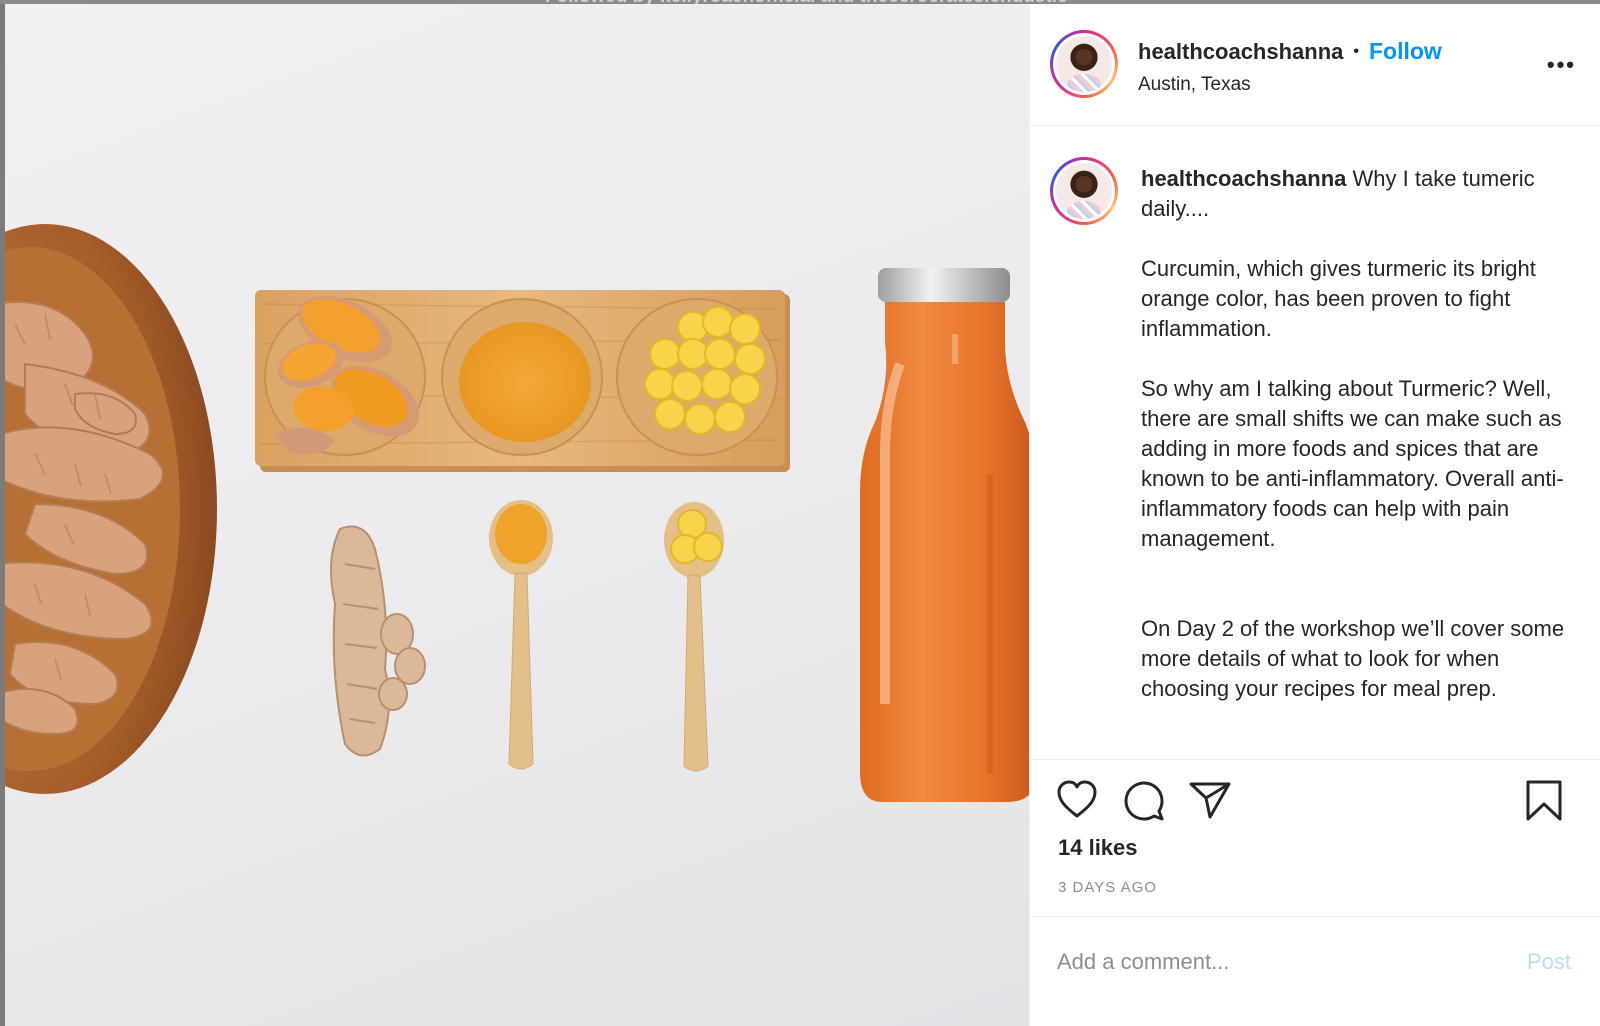 Image resolution: width=1600 pixels, height=1026 pixels. Describe the element at coordinates (378, 641) in the screenshot. I see `turmeric-root` at that location.